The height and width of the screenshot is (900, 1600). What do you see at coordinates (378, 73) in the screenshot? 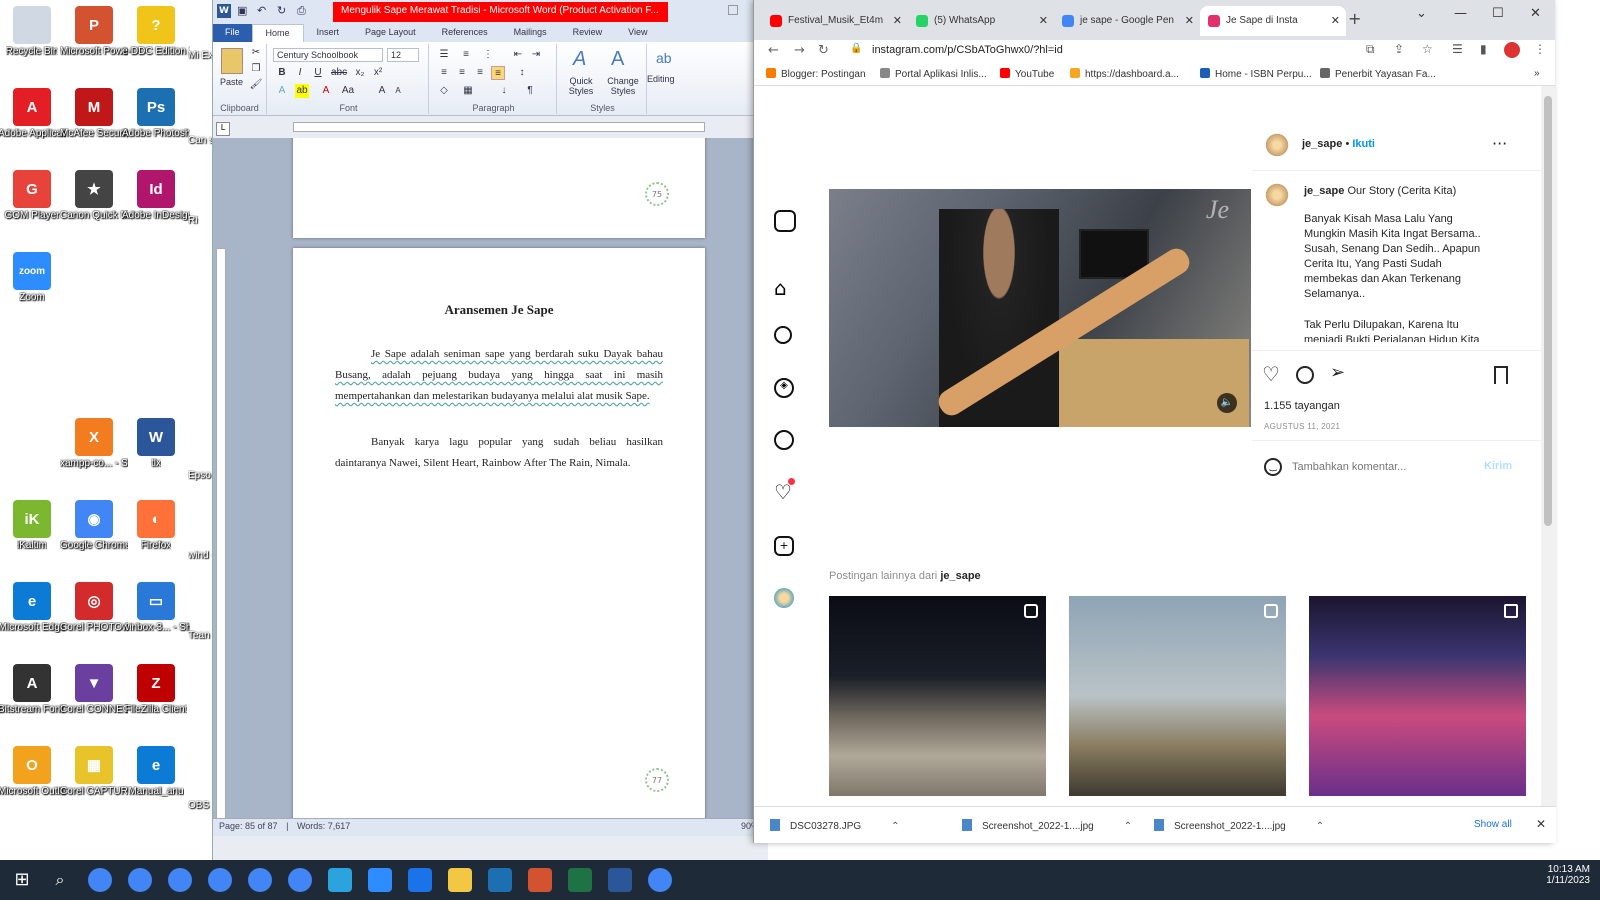
I see `superscript-icon: x²` at bounding box center [378, 73].